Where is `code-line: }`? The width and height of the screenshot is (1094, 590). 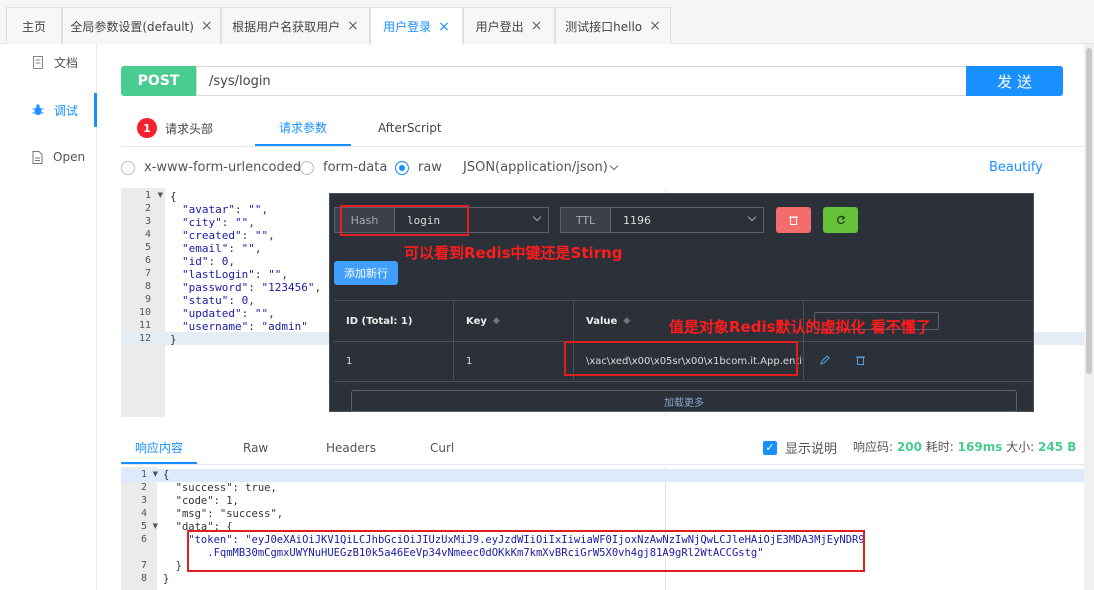 code-line: } is located at coordinates (166, 579).